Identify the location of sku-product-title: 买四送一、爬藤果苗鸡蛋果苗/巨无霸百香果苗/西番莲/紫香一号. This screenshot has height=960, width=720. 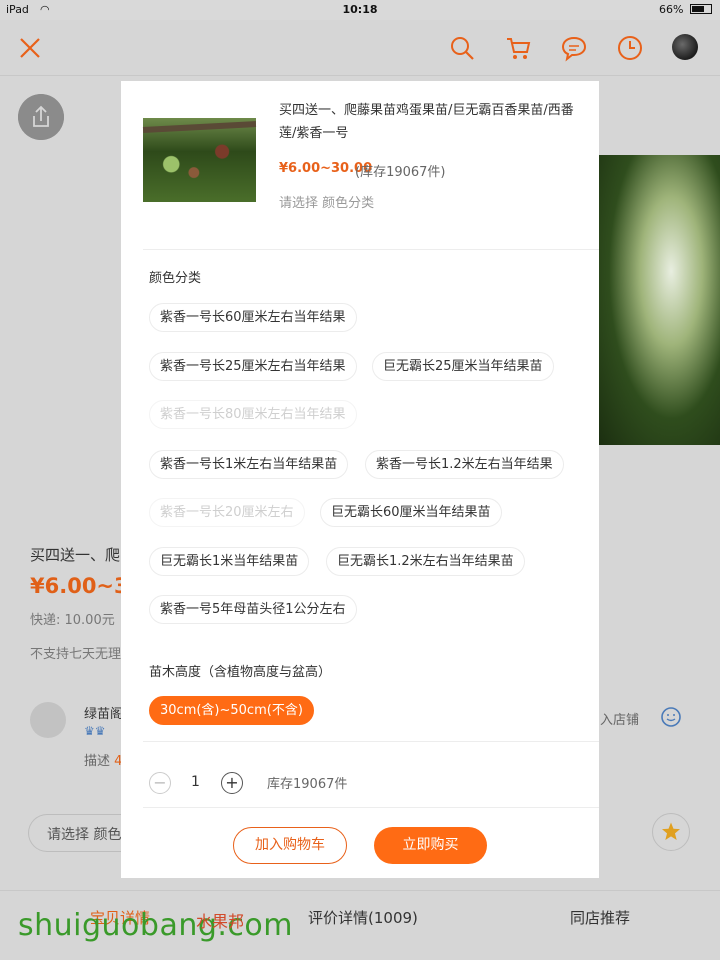
(426, 122).